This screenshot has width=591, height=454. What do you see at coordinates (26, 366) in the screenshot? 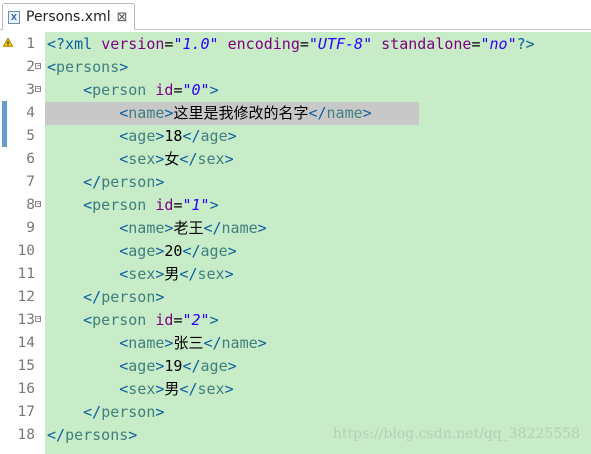
I see `line-number: 15` at bounding box center [26, 366].